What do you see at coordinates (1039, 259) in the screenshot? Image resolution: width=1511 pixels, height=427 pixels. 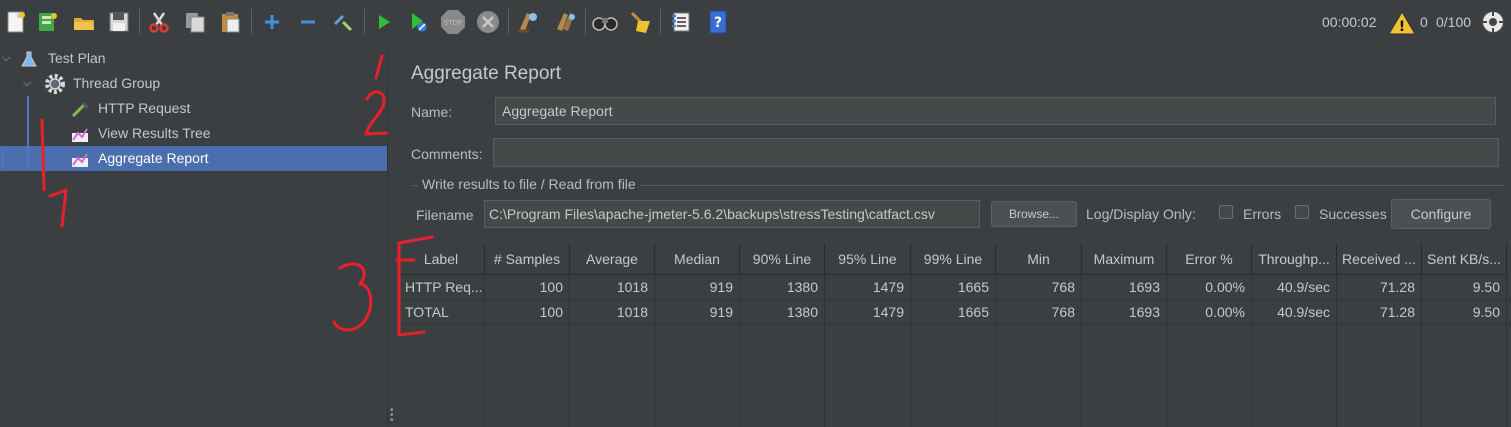 I see `column-header: Min` at bounding box center [1039, 259].